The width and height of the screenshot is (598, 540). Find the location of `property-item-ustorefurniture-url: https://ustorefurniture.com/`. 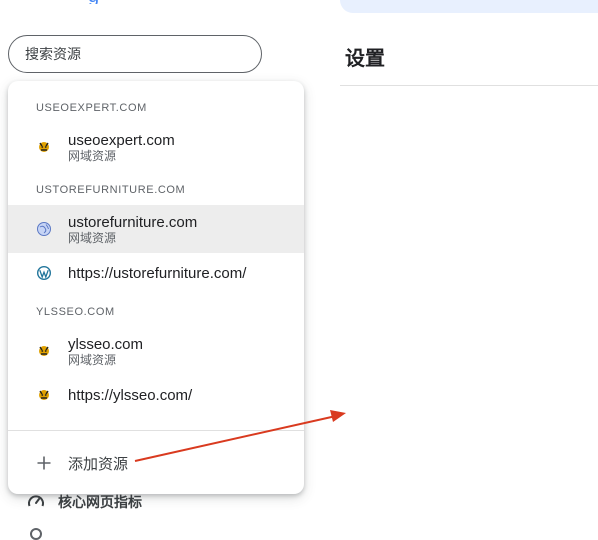

property-item-ustorefurniture-url: https://ustorefurniture.com/ is located at coordinates (156, 273).